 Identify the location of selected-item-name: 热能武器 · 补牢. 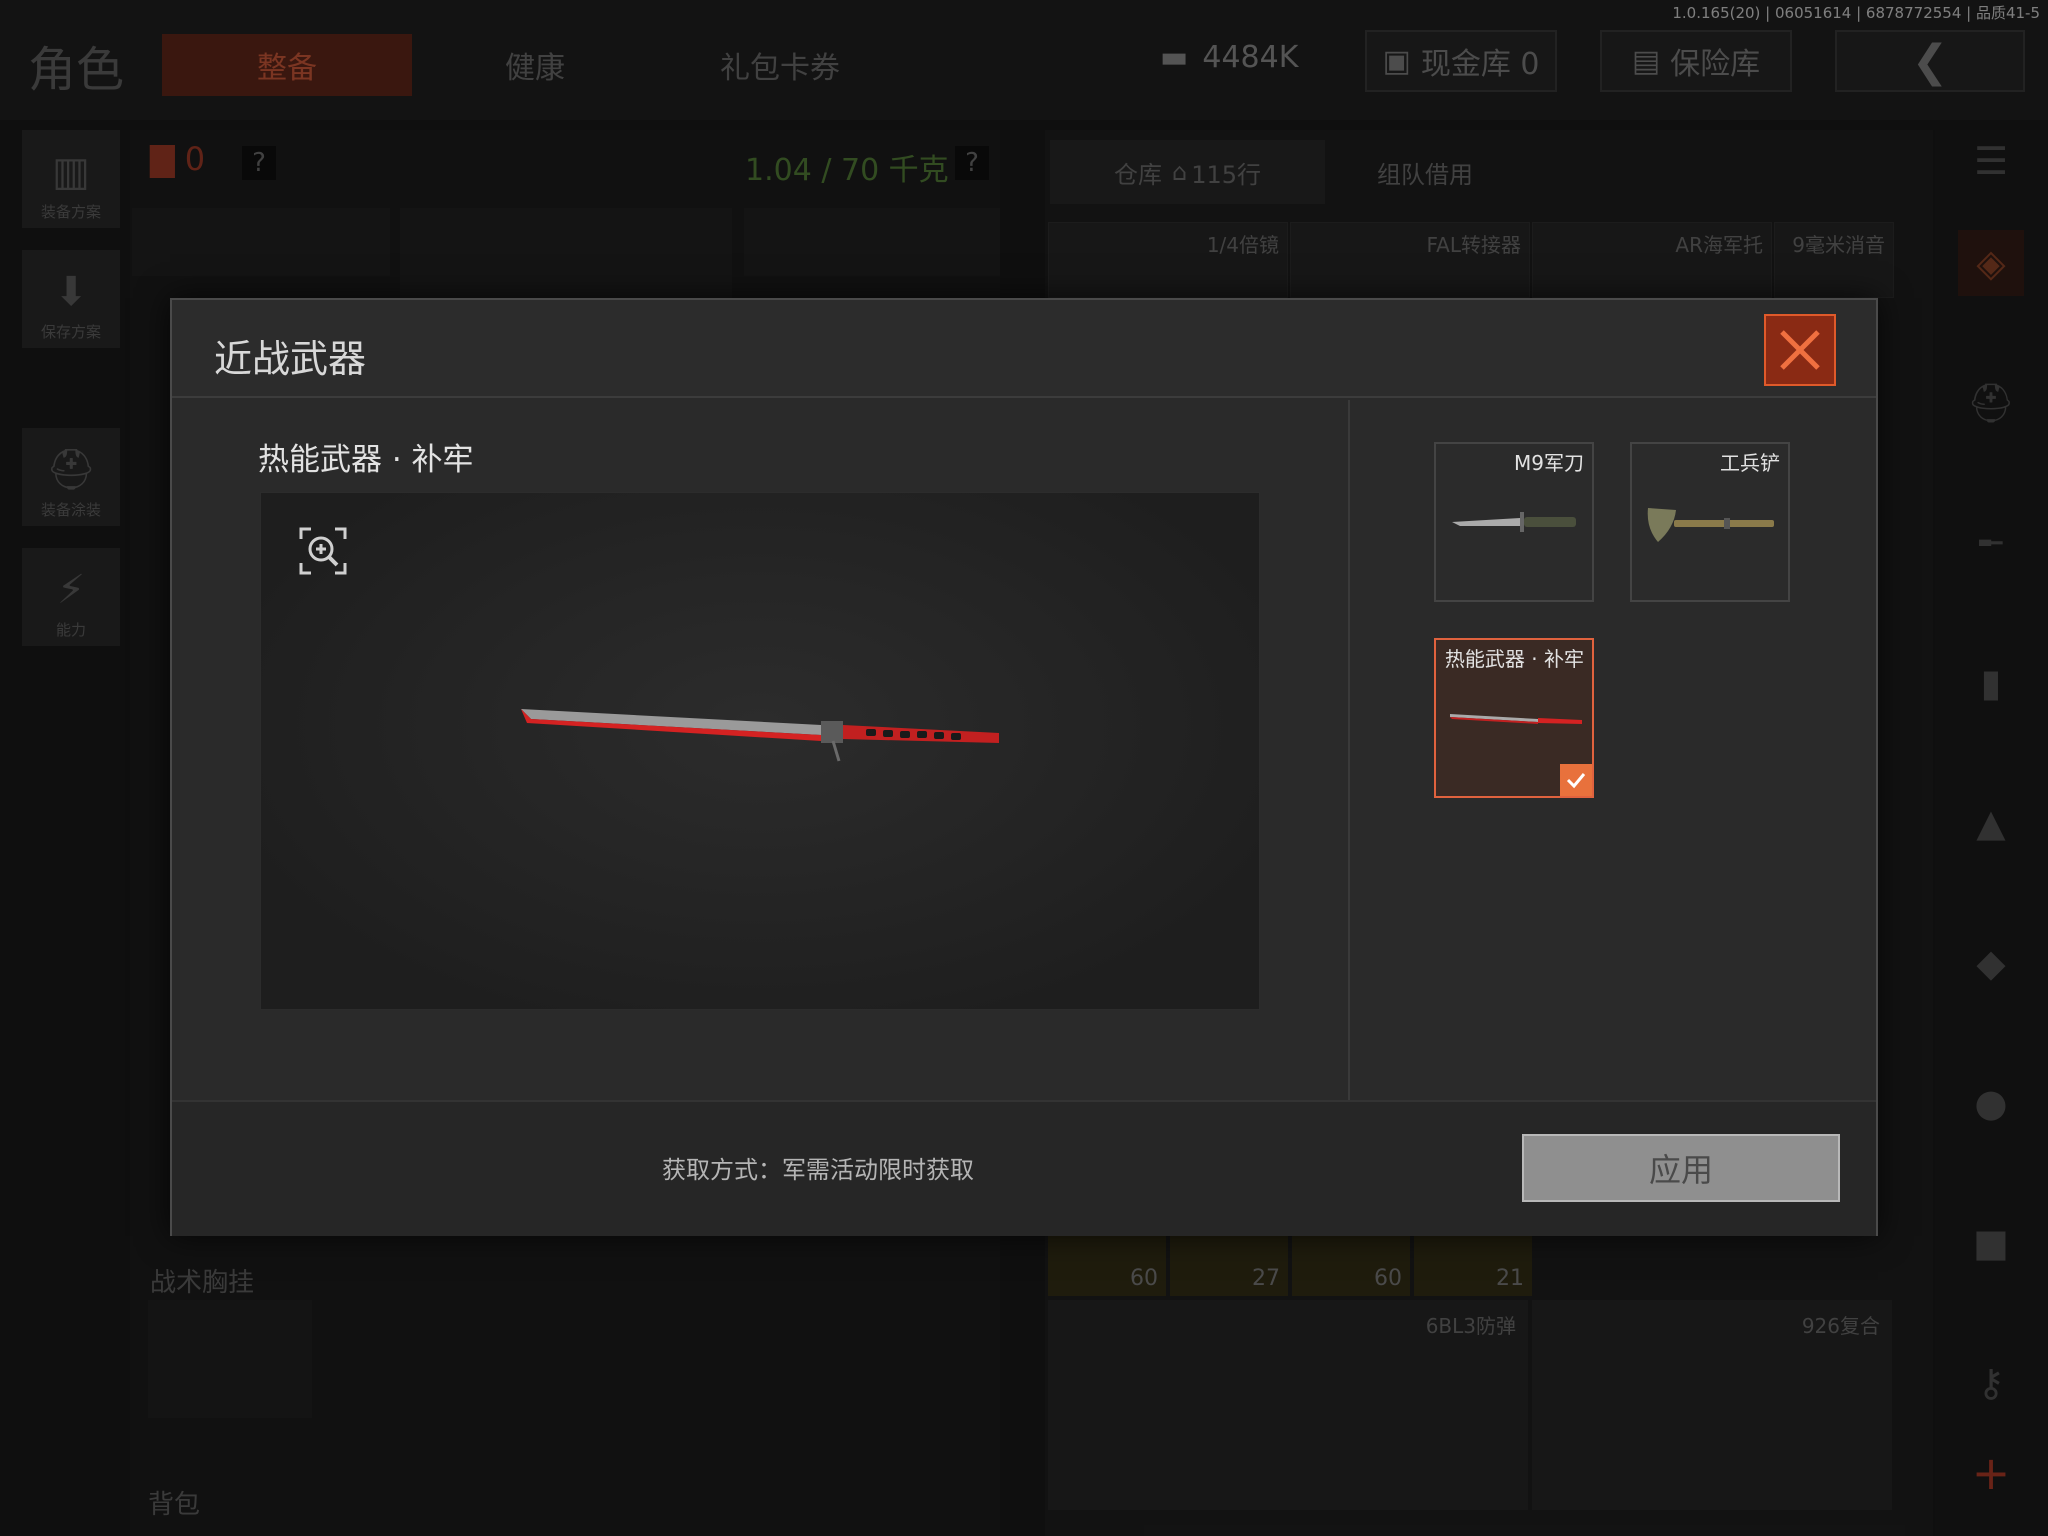
(366, 460).